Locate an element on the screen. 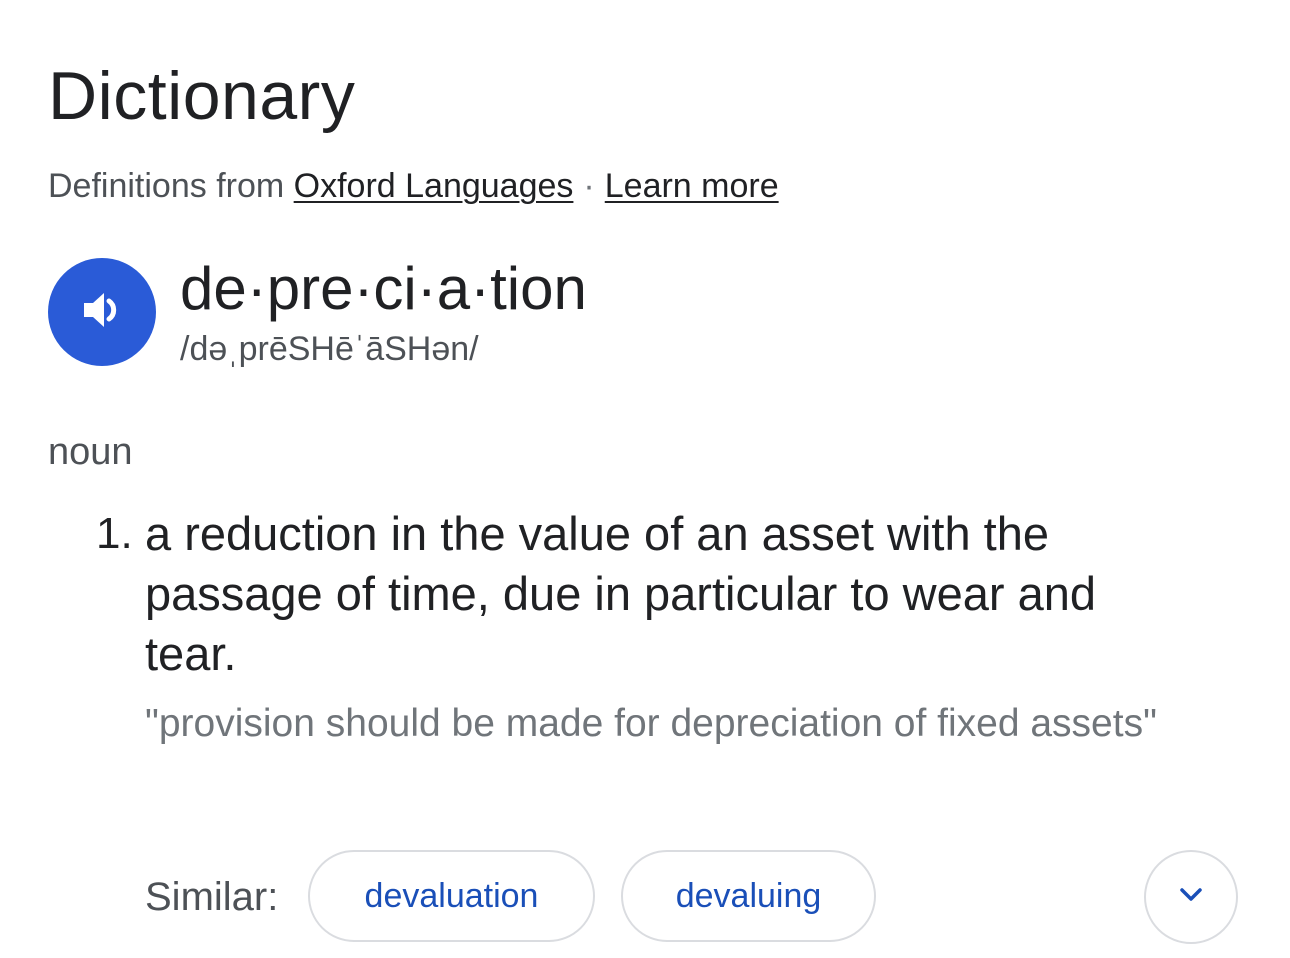 Image resolution: width=1290 pixels, height=958 pixels. similar-chip-label: devaluing is located at coordinates (748, 895).